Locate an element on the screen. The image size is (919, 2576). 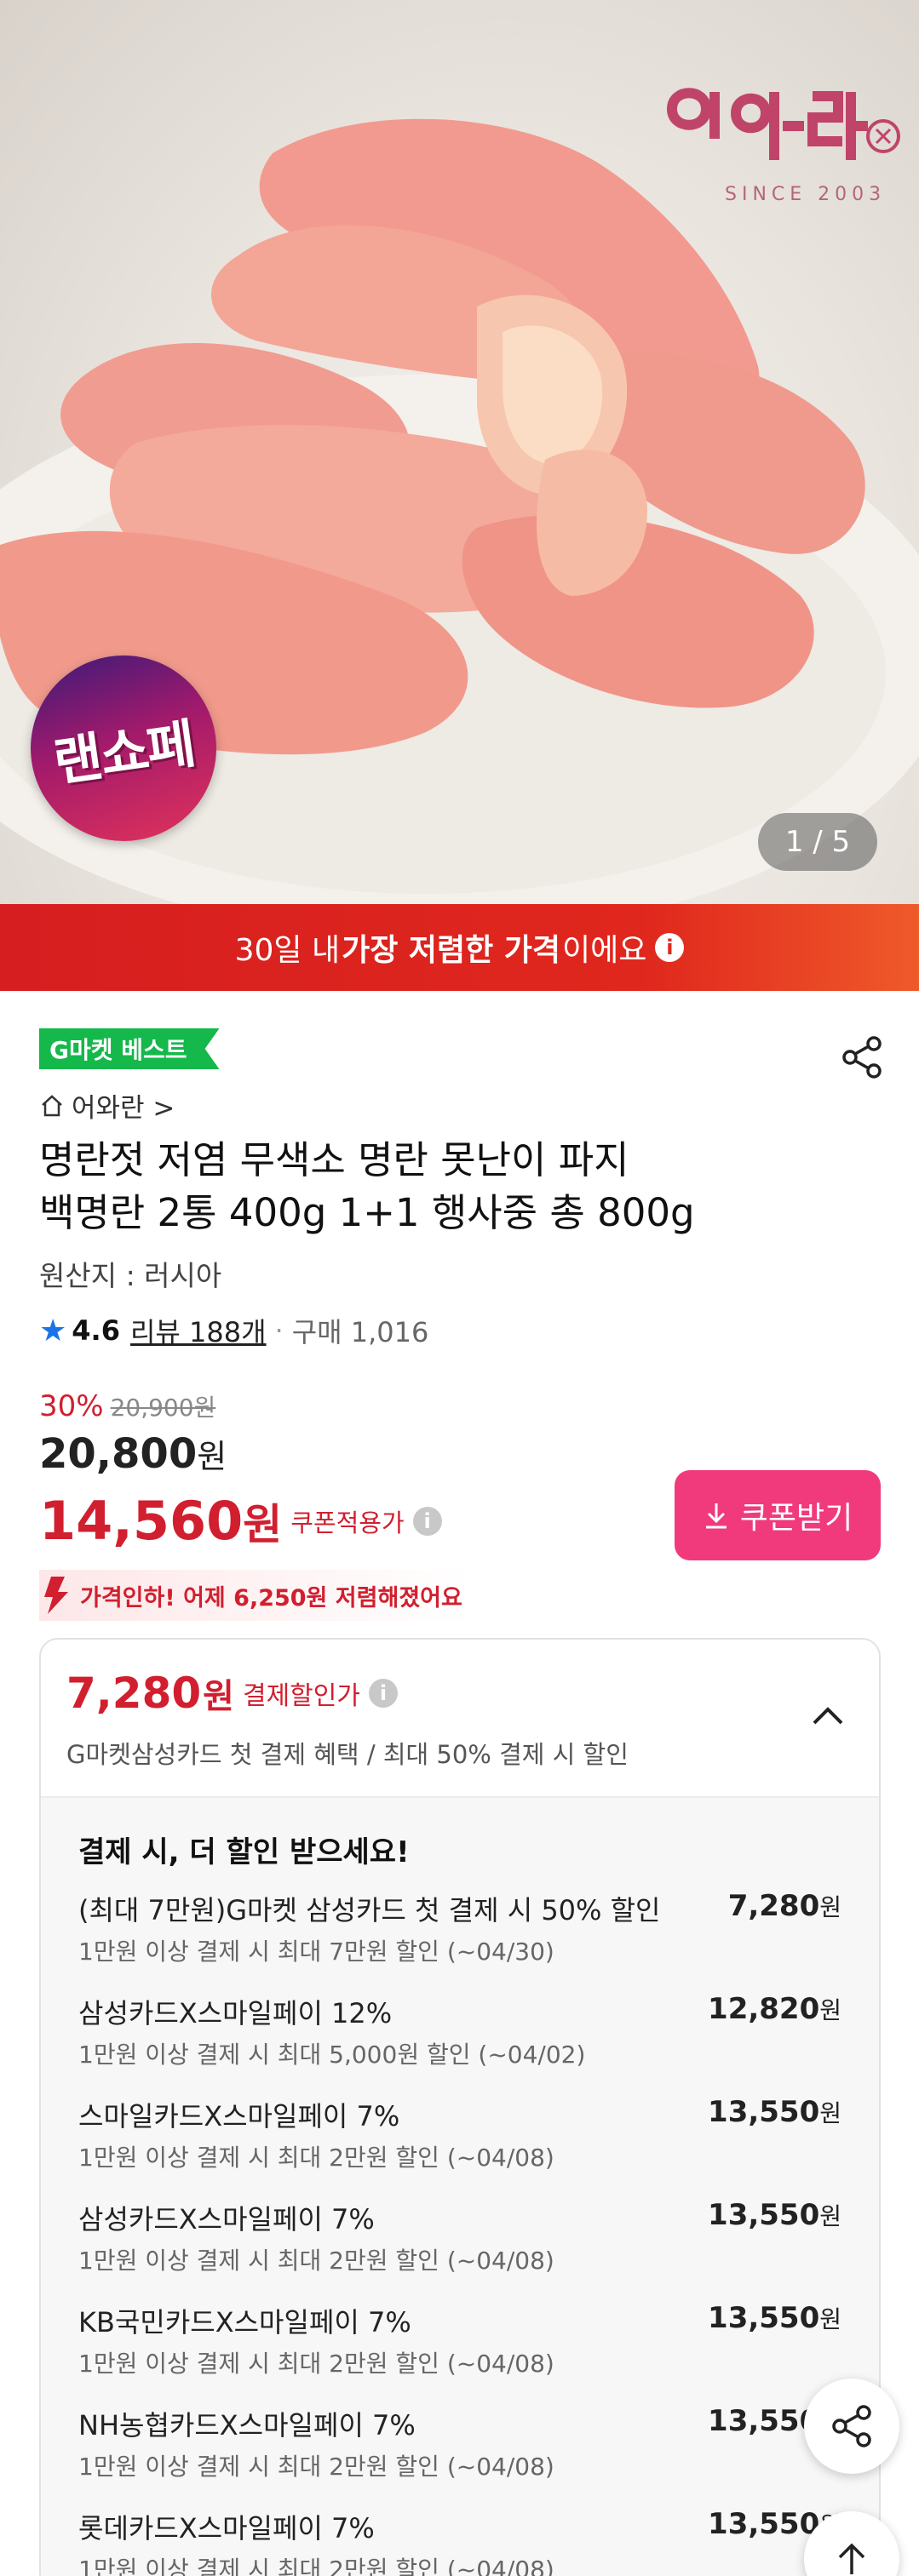
chevron-up-icon is located at coordinates (827, 1716).